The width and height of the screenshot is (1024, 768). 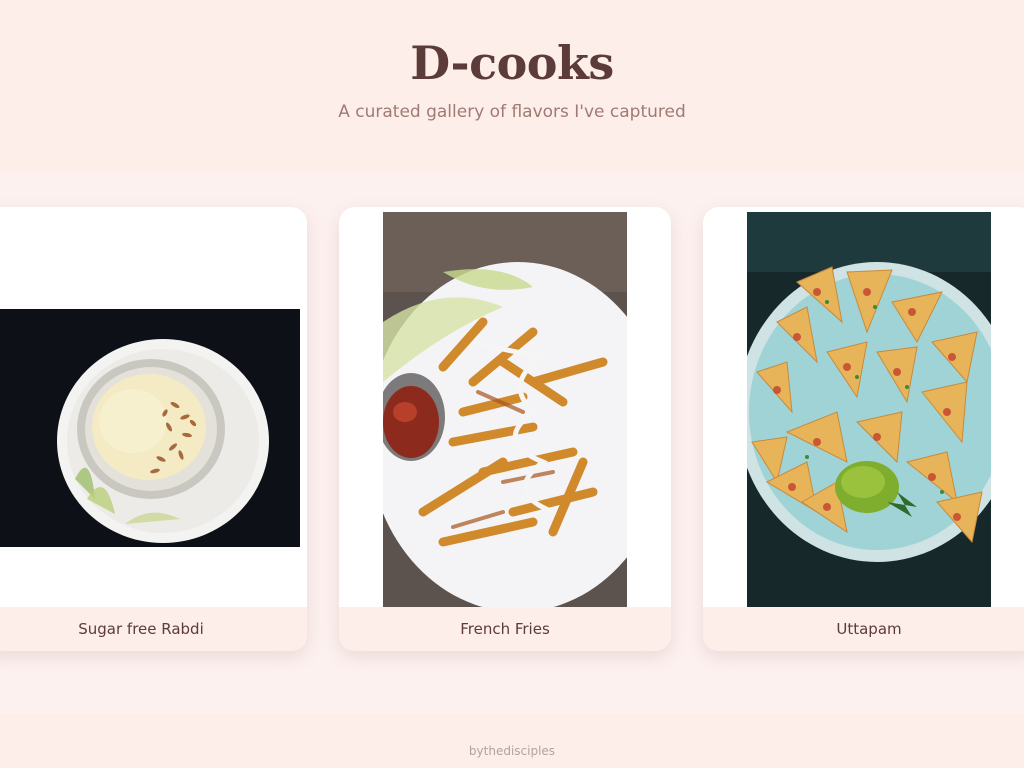 I want to click on site-footer: bythedisciples, so click(x=512, y=741).